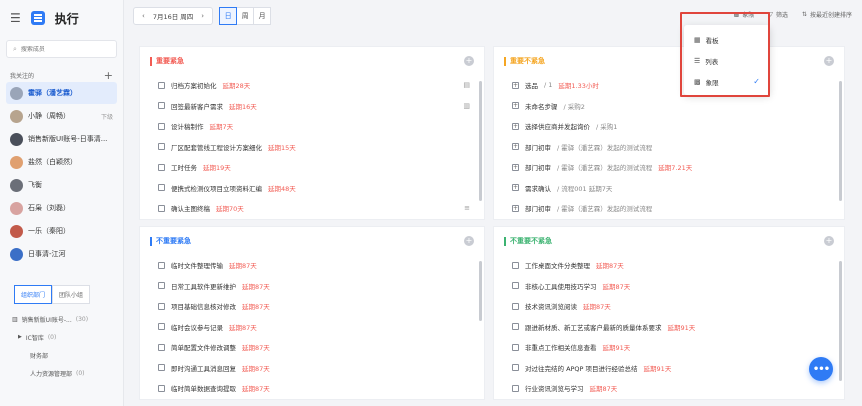  Describe the element at coordinates (20, 337) in the screenshot. I see `chevron-right-icon: ▶` at that location.